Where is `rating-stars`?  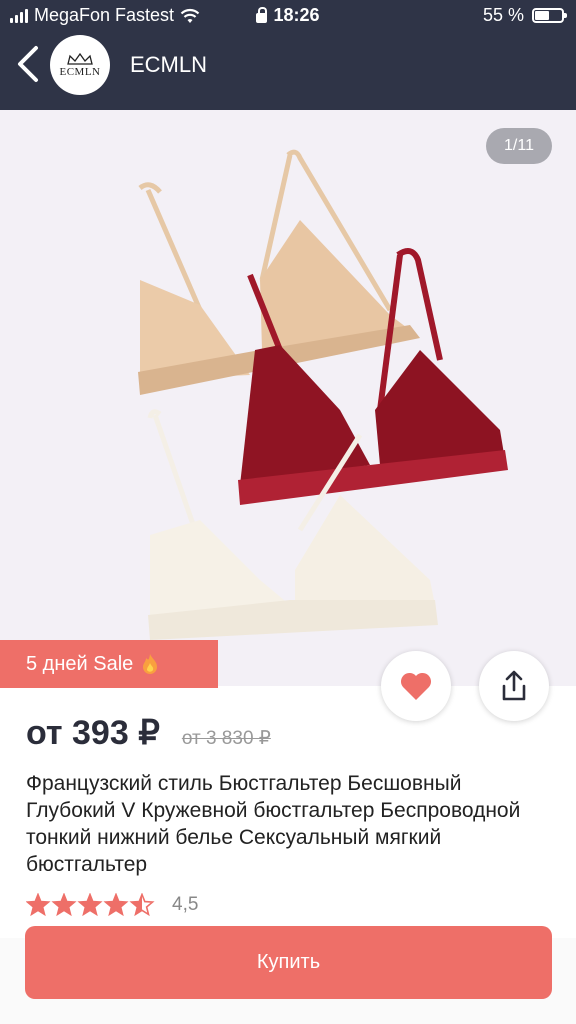
rating-stars is located at coordinates (90, 905).